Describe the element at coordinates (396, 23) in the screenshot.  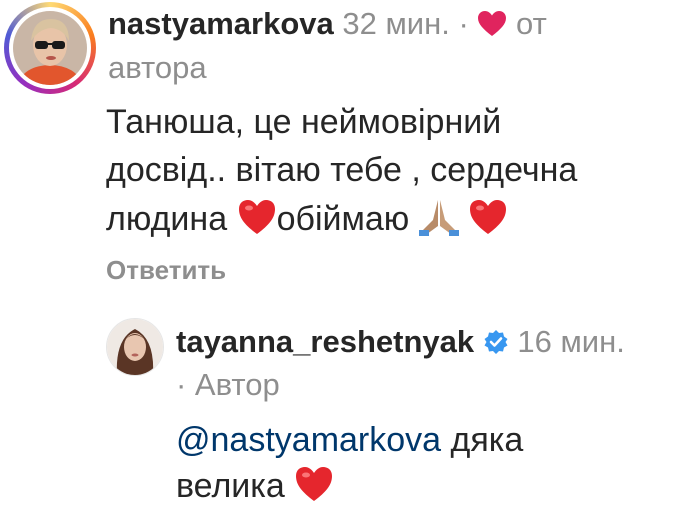
I see `timestamp: 32 мин.` at that location.